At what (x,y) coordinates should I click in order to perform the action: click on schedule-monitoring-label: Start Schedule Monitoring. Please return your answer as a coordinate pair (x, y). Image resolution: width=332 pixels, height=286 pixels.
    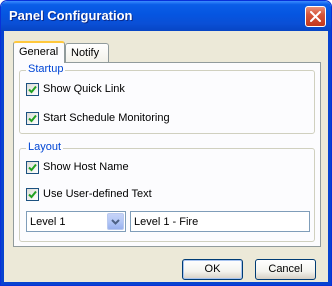
    Looking at the image, I should click on (106, 118).